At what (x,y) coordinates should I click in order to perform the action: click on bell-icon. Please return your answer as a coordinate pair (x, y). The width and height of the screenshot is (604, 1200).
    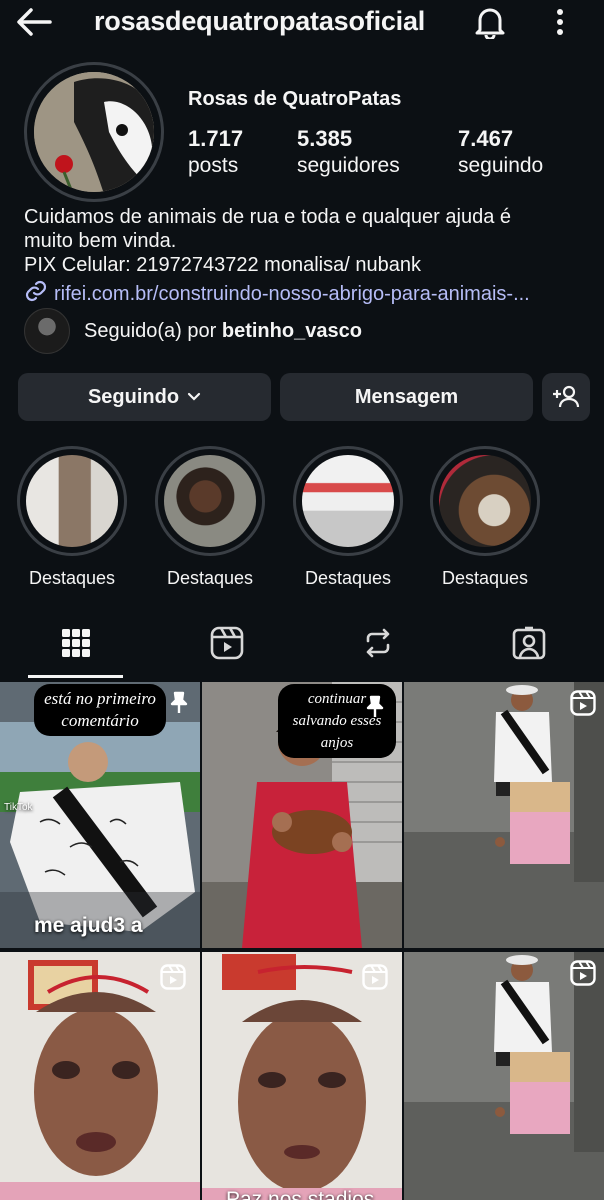
    Looking at the image, I should click on (490, 22).